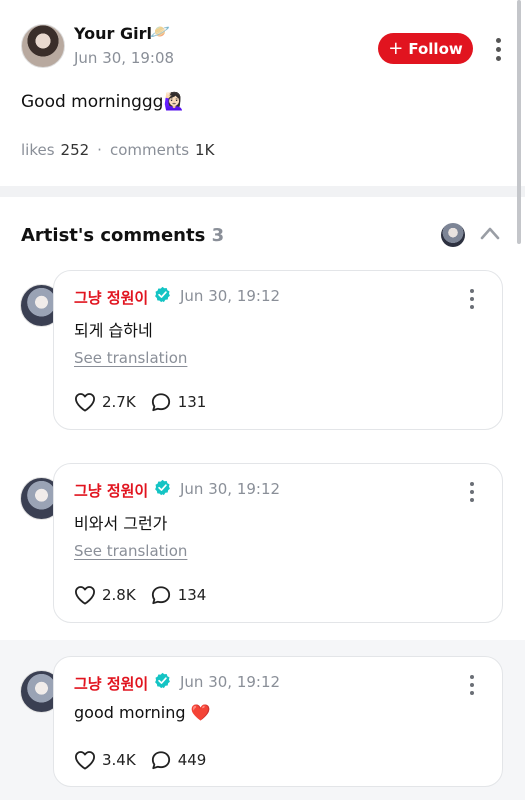 The height and width of the screenshot is (800, 525). I want to click on post-stats: likes 252 · comments 1K, so click(117, 150).